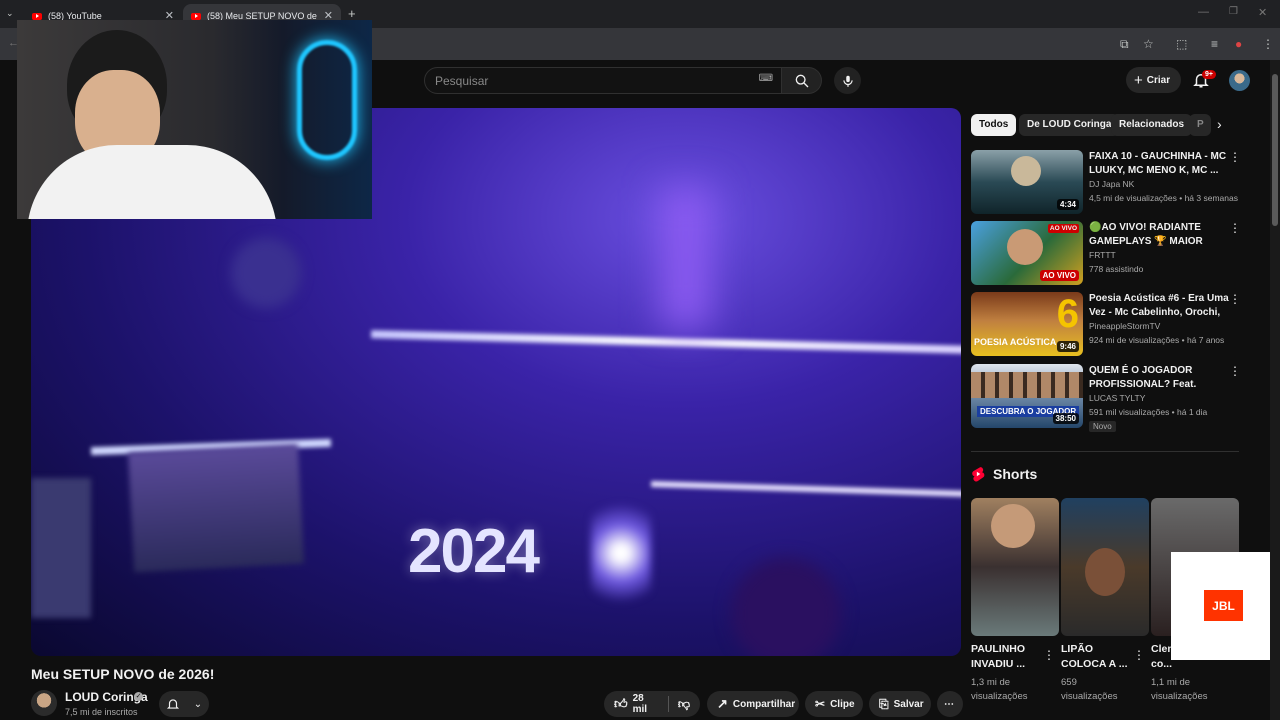 The width and height of the screenshot is (1280, 720). Describe the element at coordinates (978, 474) in the screenshot. I see `shorts-logo-icon` at that location.